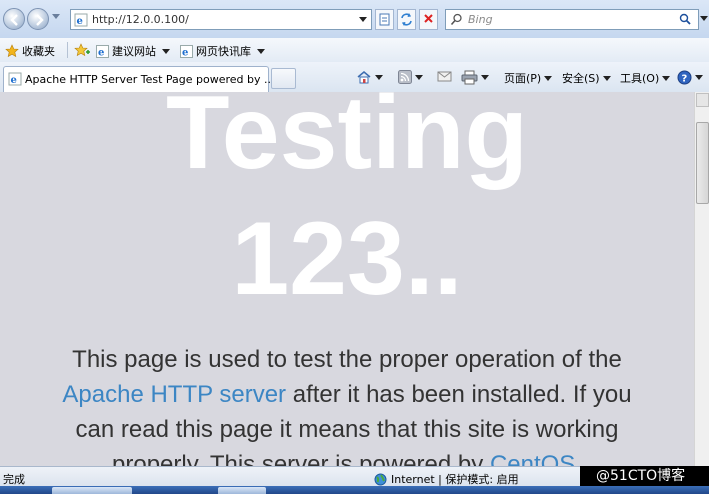  I want to click on feeds-button, so click(410, 77).